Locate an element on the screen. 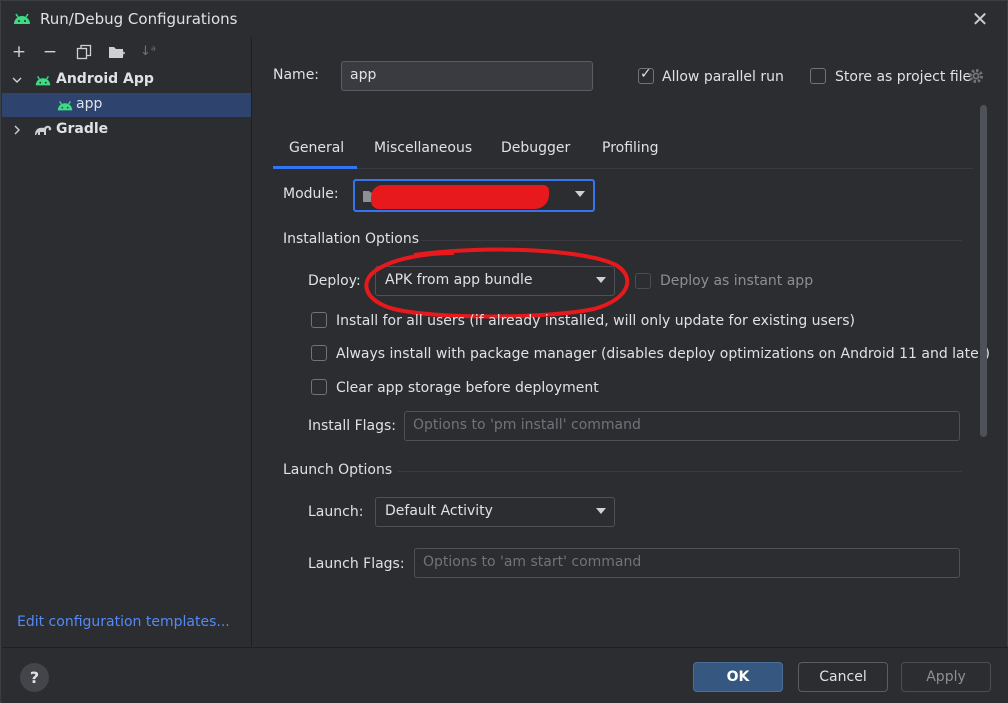 Image resolution: width=1008 pixels, height=703 pixels. store-as-project-file-label: Store as project file is located at coordinates (903, 77).